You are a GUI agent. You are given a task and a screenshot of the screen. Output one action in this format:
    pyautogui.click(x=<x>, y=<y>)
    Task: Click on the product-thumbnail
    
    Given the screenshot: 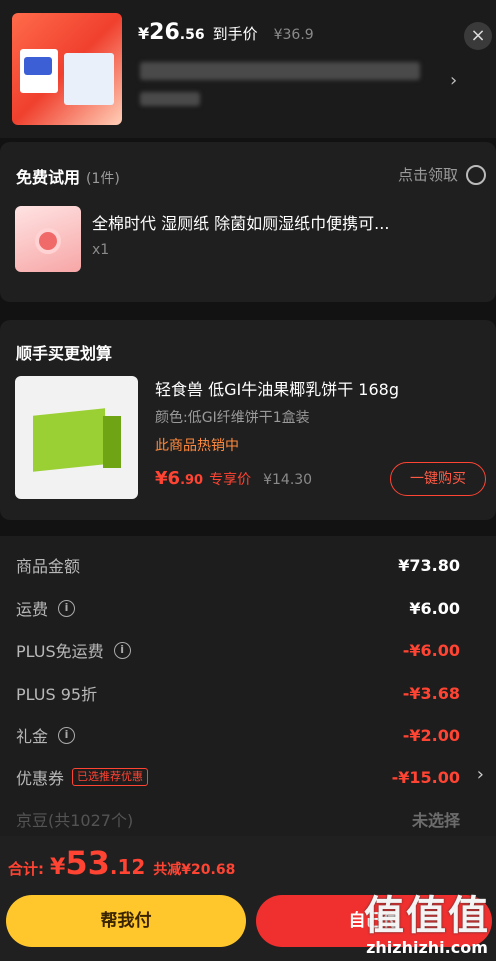 What is the action you would take?
    pyautogui.click(x=67, y=69)
    